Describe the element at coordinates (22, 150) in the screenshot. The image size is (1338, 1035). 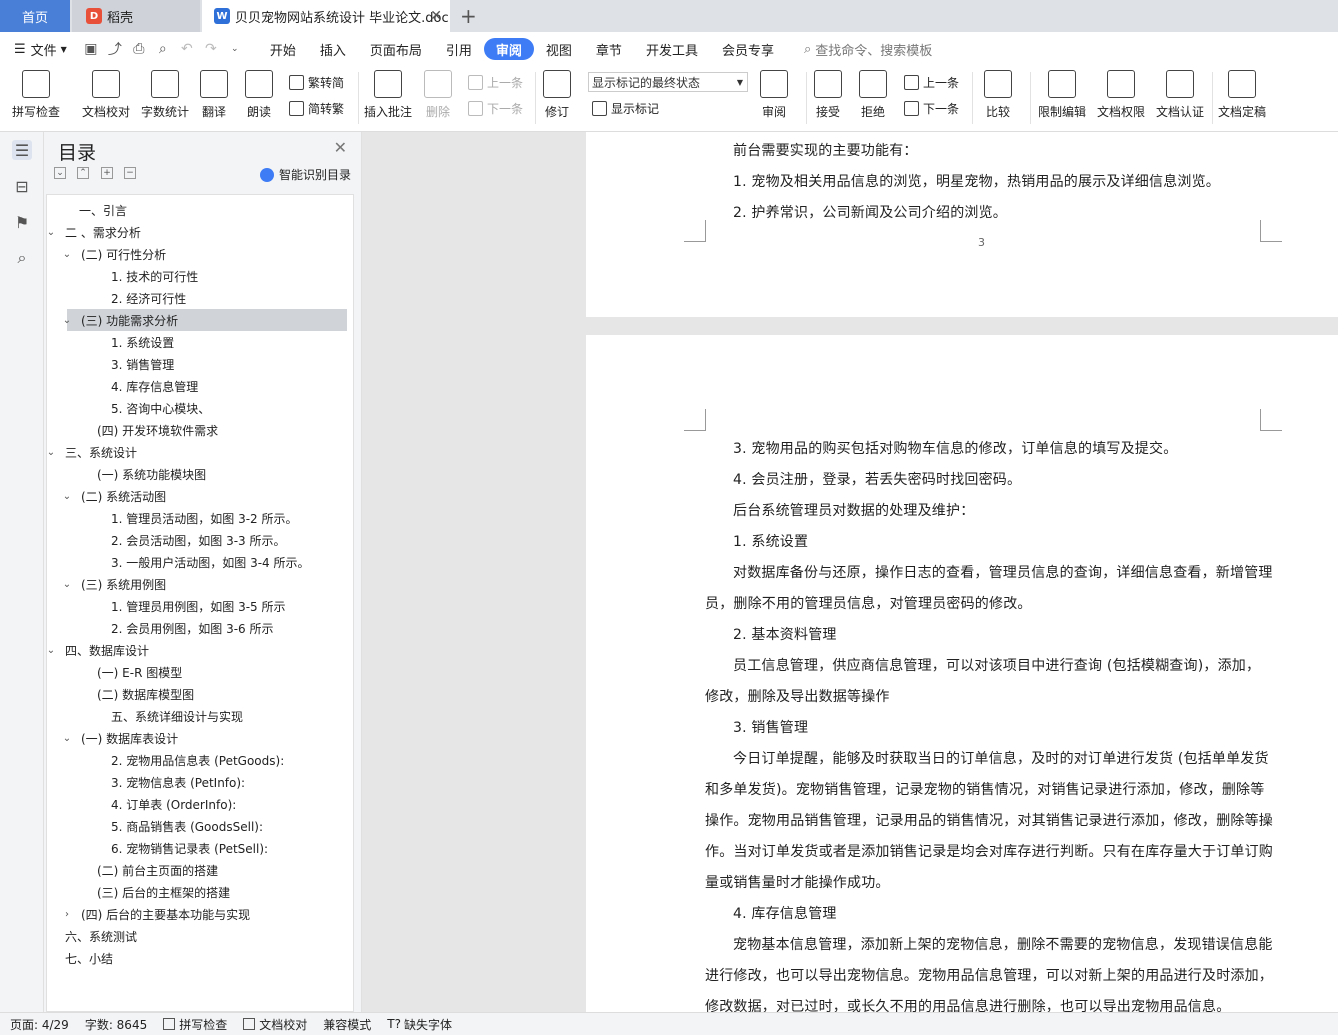
I see `toc-panel-icon: ☰` at that location.